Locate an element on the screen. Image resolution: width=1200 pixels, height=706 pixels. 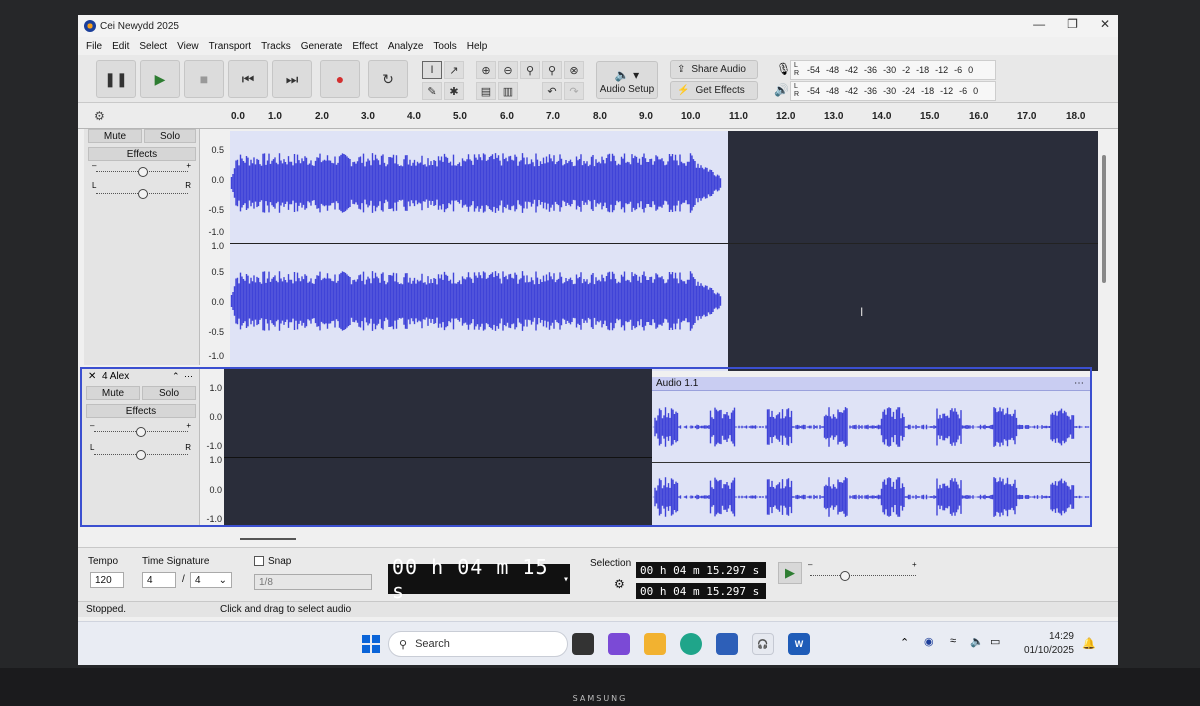
collapse-icon: ⌃ is located at coordinates (176, 376).